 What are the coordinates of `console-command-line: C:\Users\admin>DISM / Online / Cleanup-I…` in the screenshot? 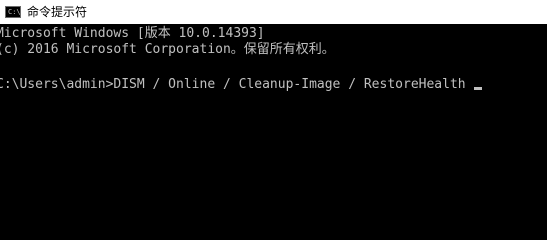 It's located at (241, 85).